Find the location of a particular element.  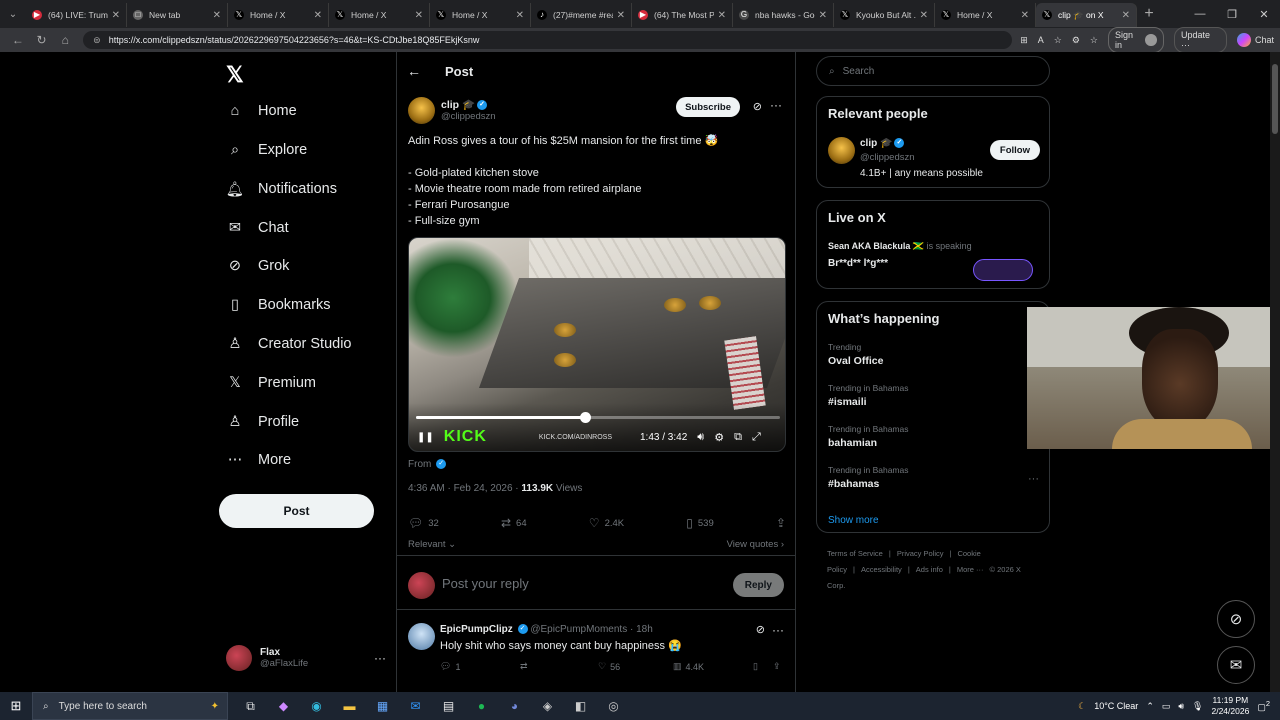

windows-start-icon: ⊞ is located at coordinates (16, 706).